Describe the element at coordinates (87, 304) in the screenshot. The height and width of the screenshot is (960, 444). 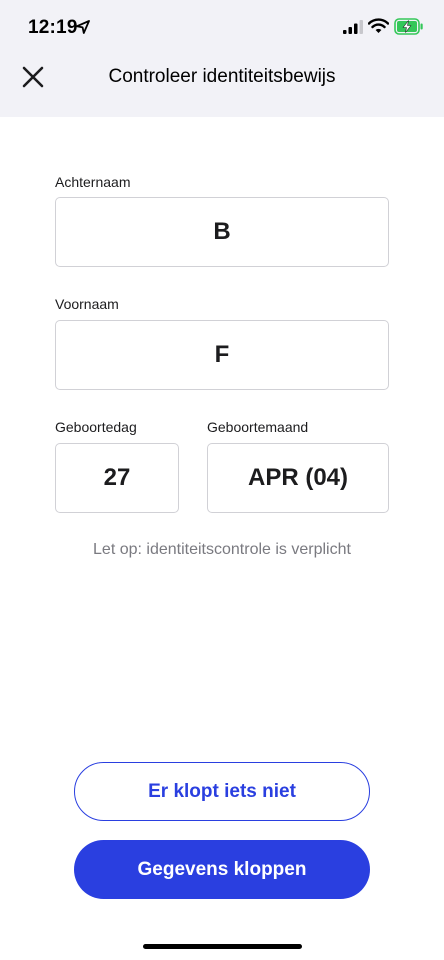
I see `first-name-label: Voornaam` at that location.